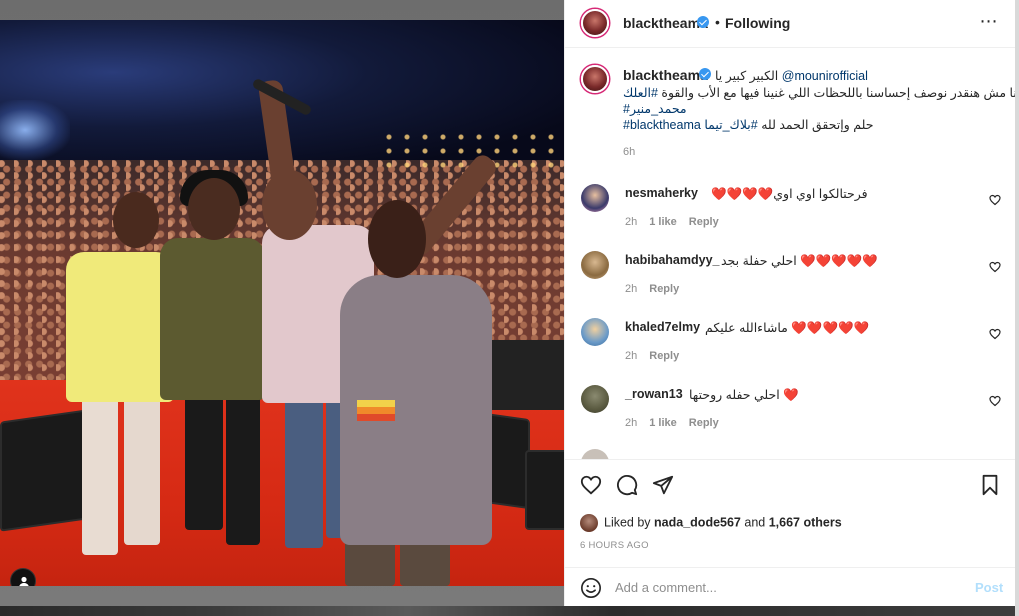 This screenshot has width=1019, height=616. Describe the element at coordinates (1017, 308) in the screenshot. I see `scrollbar-track` at that location.